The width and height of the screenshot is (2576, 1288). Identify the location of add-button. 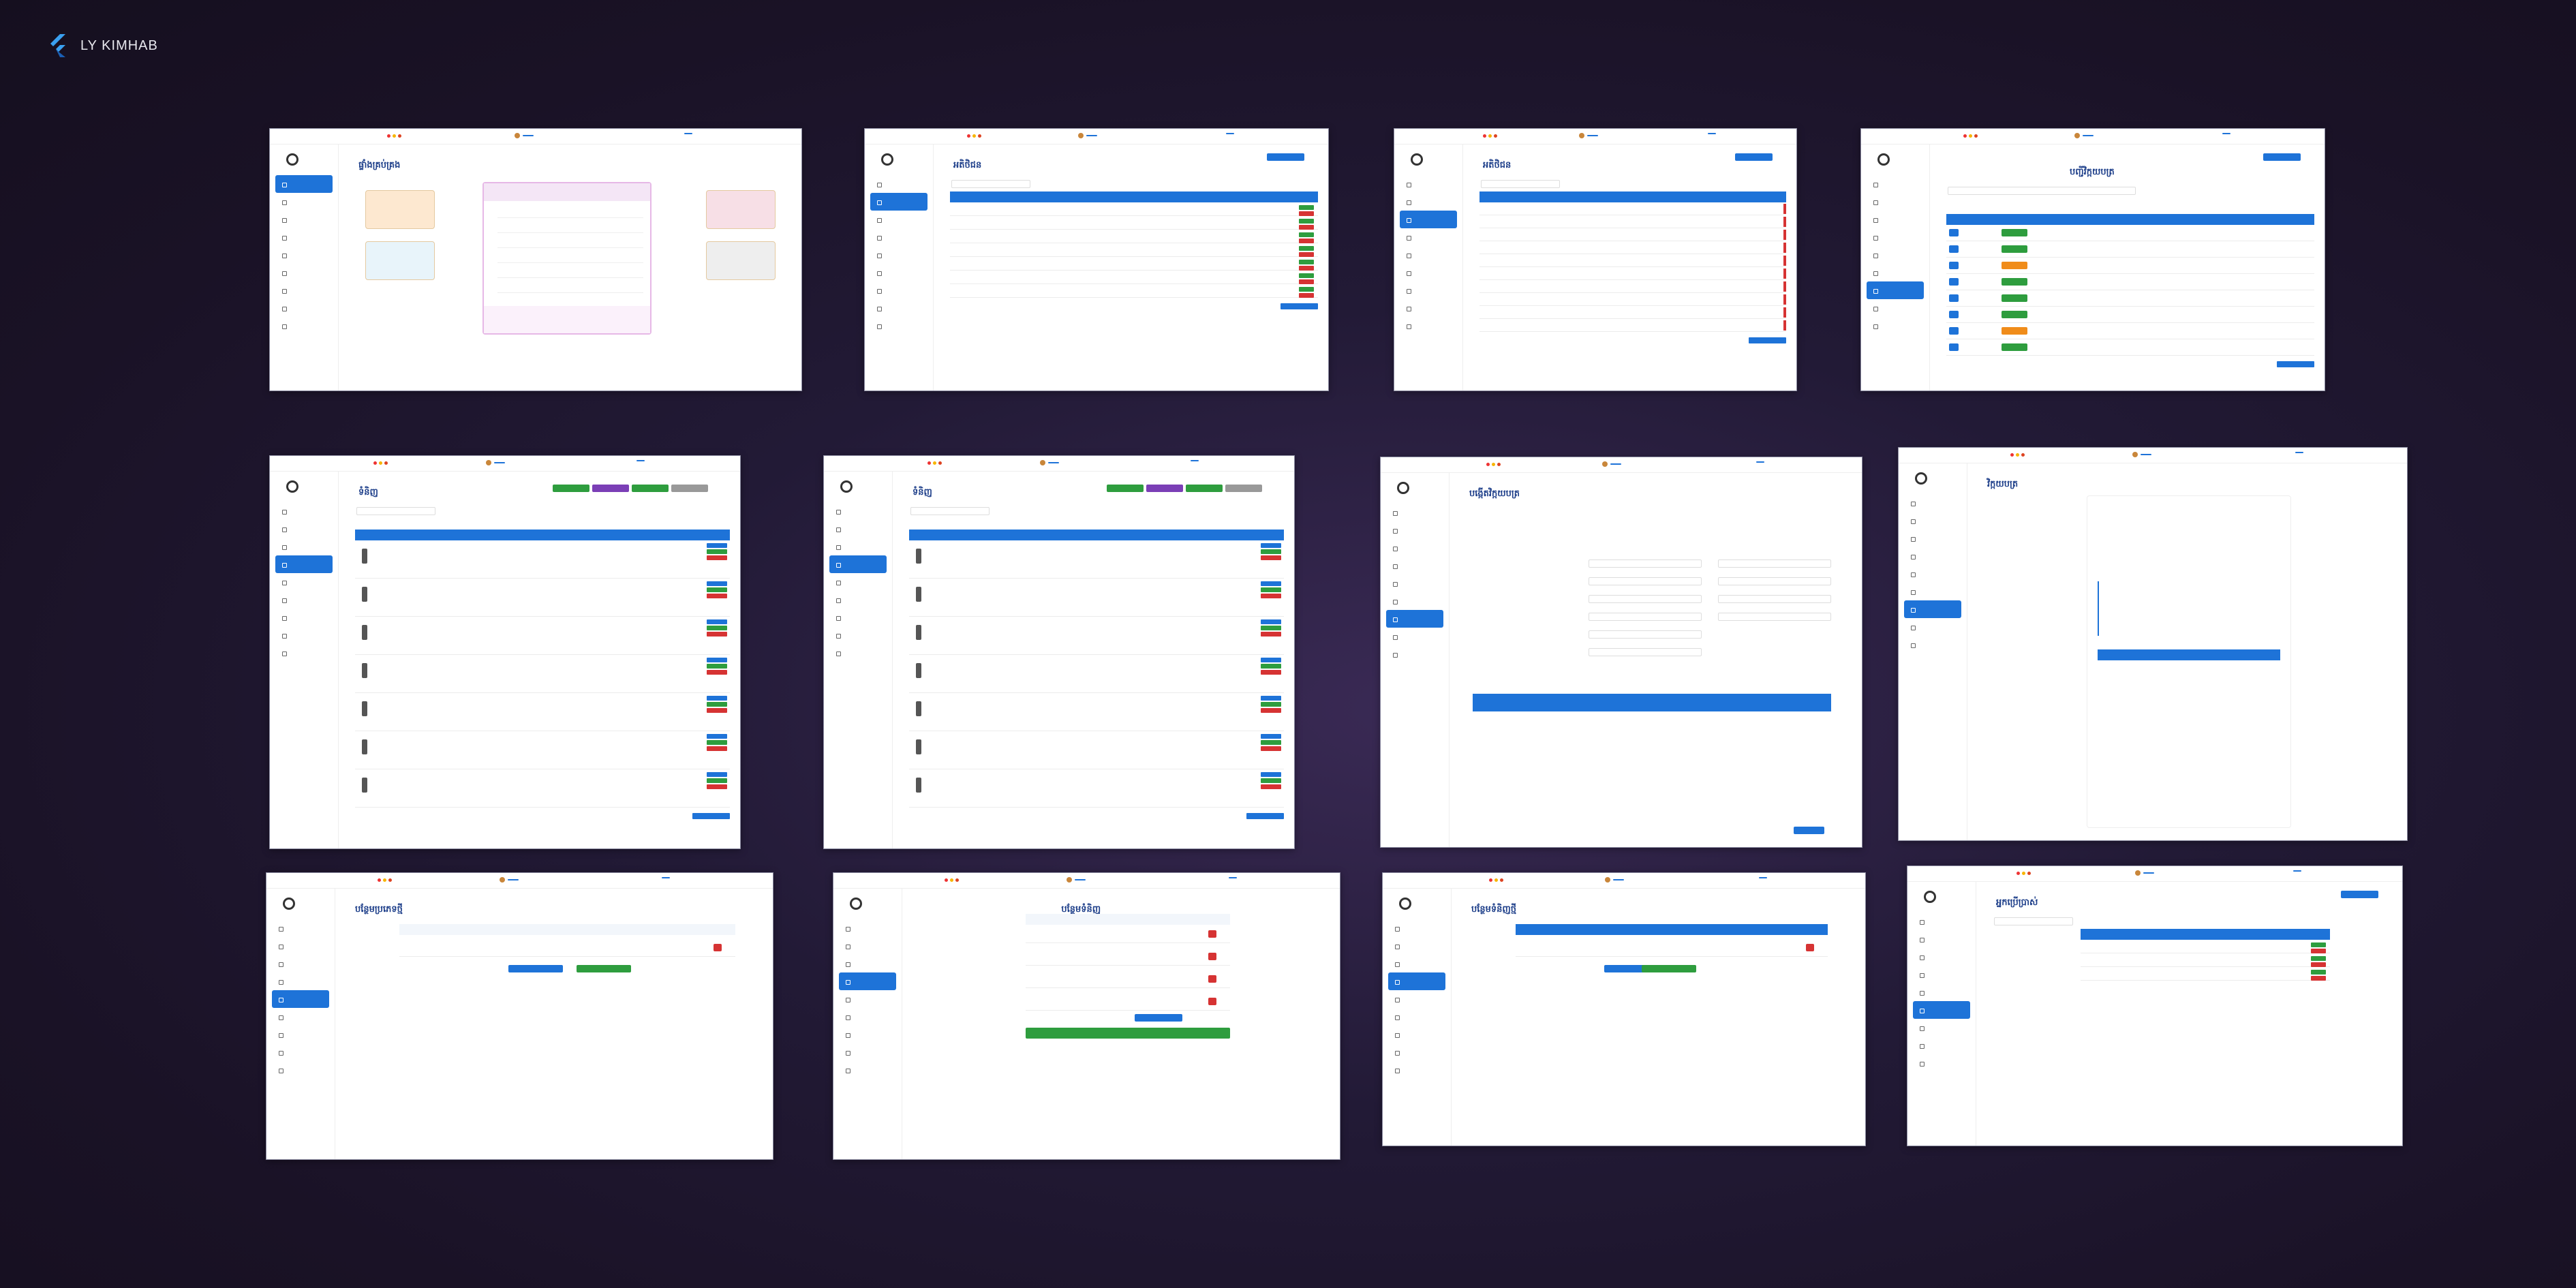
(1285, 157).